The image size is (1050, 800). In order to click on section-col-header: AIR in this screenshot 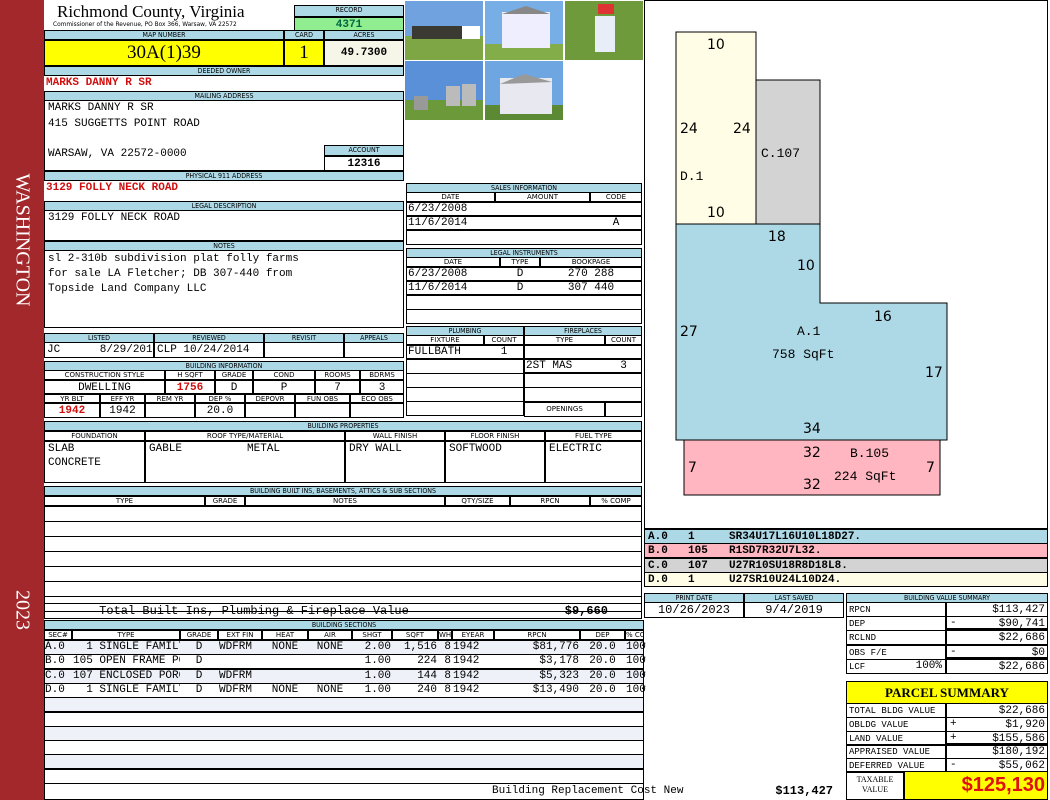, I will do `click(330, 635)`.